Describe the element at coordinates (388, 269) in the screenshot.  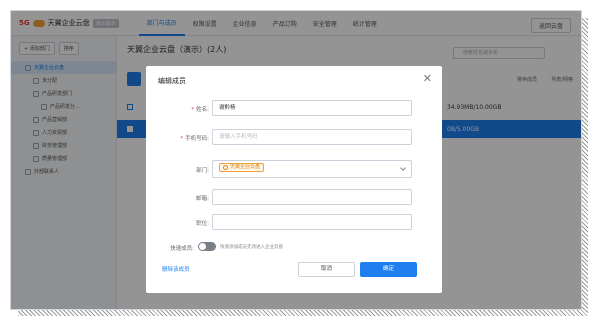
I see `confirm-button: 确定` at that location.